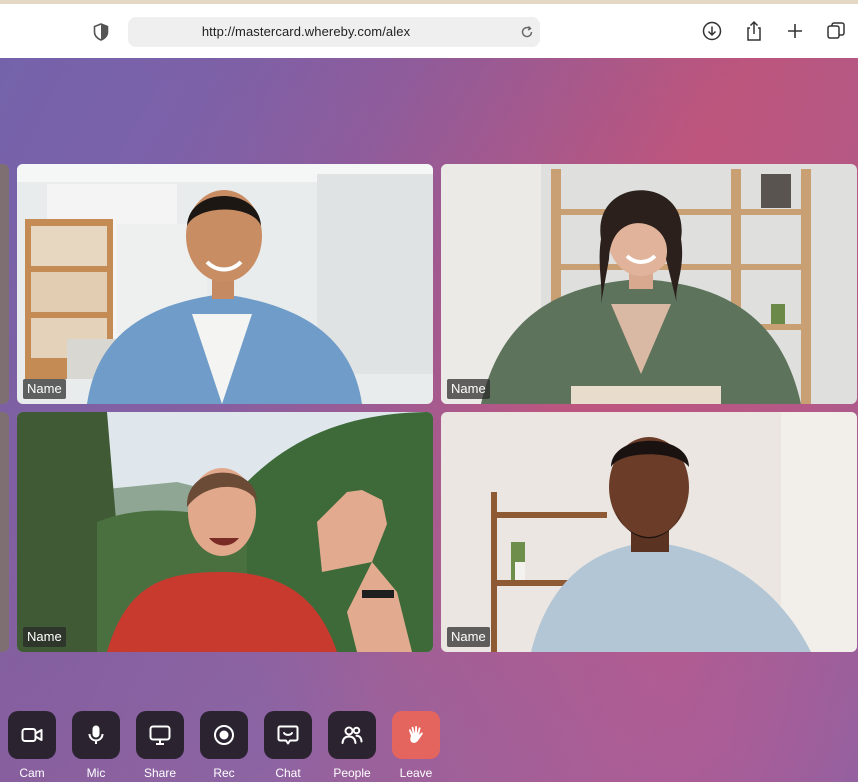  I want to click on cam-button, so click(32, 735).